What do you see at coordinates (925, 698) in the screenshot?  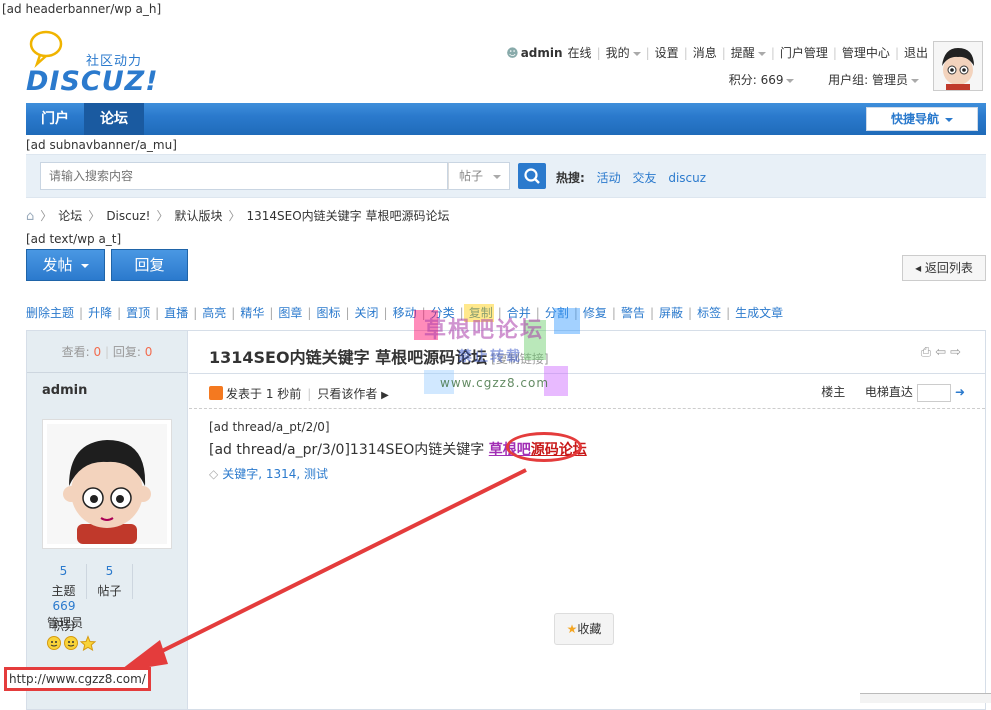 I see `status-strip` at bounding box center [925, 698].